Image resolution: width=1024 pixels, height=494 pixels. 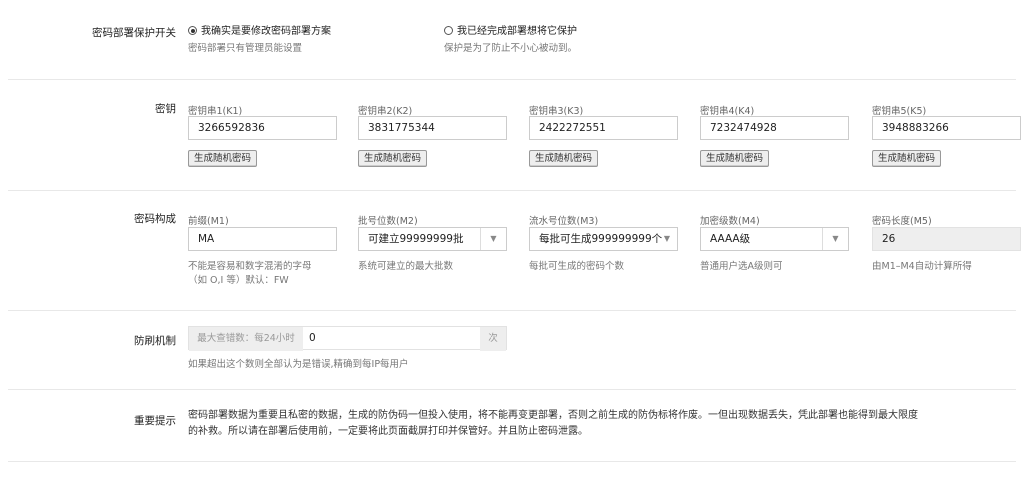 What do you see at coordinates (946, 239) in the screenshot?
I see `m5-length-readonly: 26` at bounding box center [946, 239].